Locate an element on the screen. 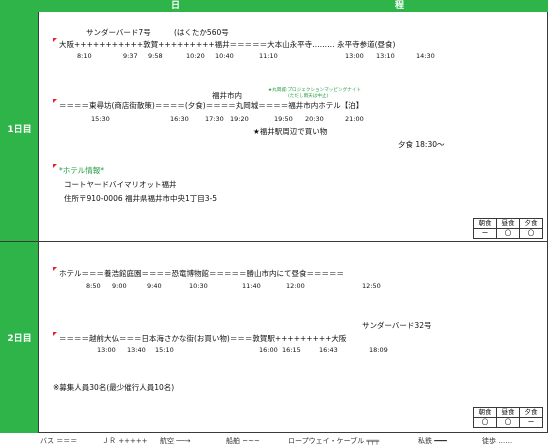 The width and height of the screenshot is (550, 447). day1-row2-marker is located at coordinates (55, 101).